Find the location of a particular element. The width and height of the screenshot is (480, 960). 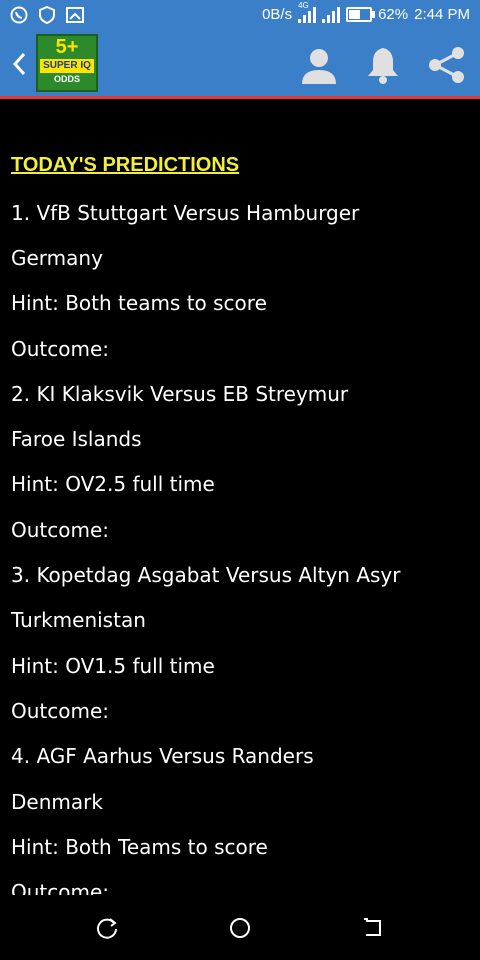

net-speed: 0B/s is located at coordinates (277, 14).